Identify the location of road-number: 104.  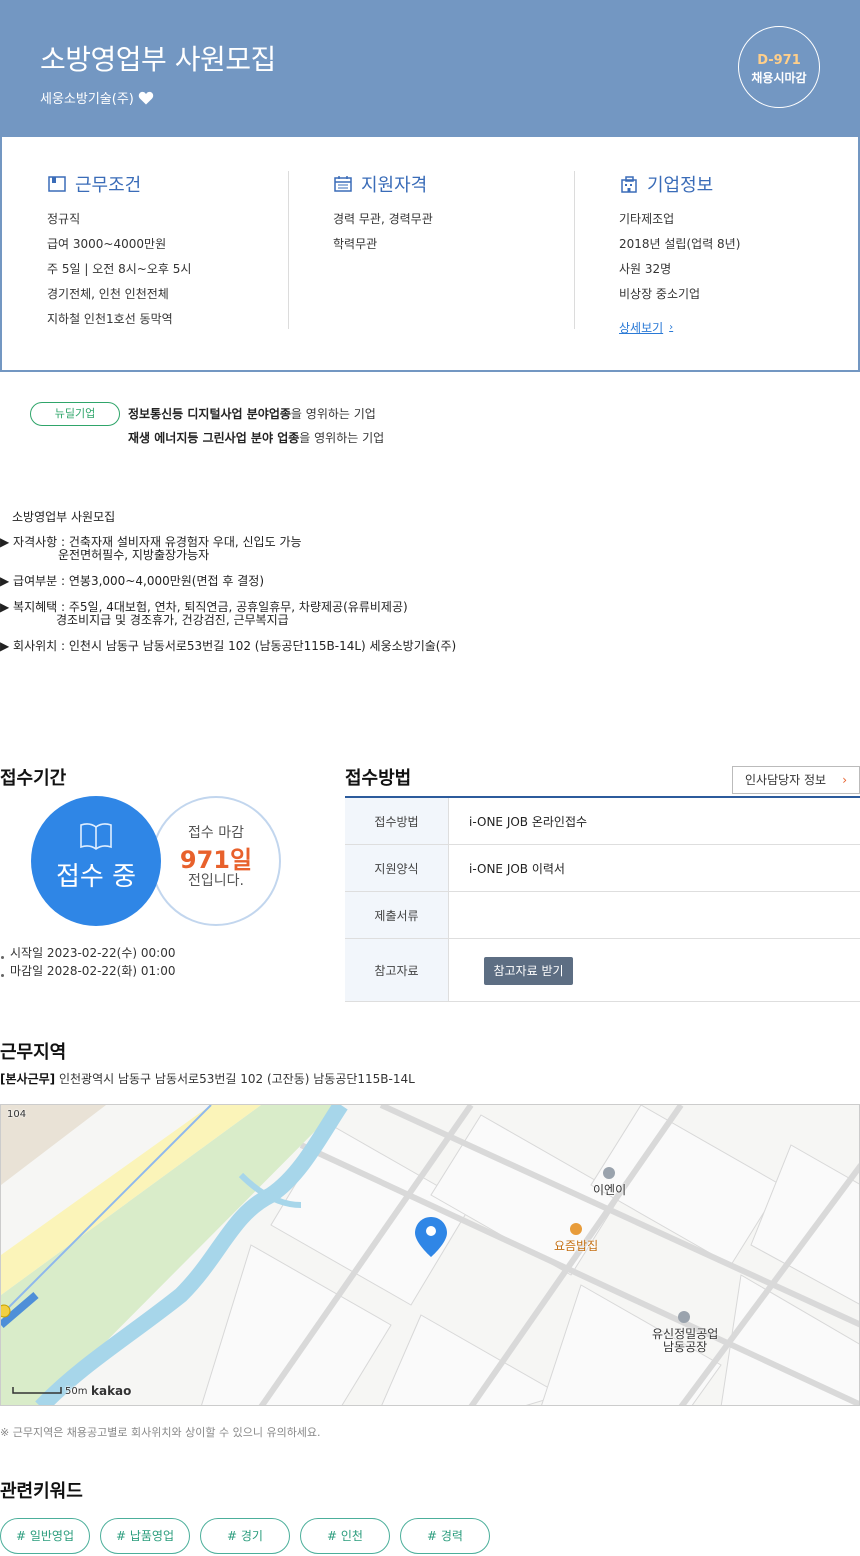
(17, 1114).